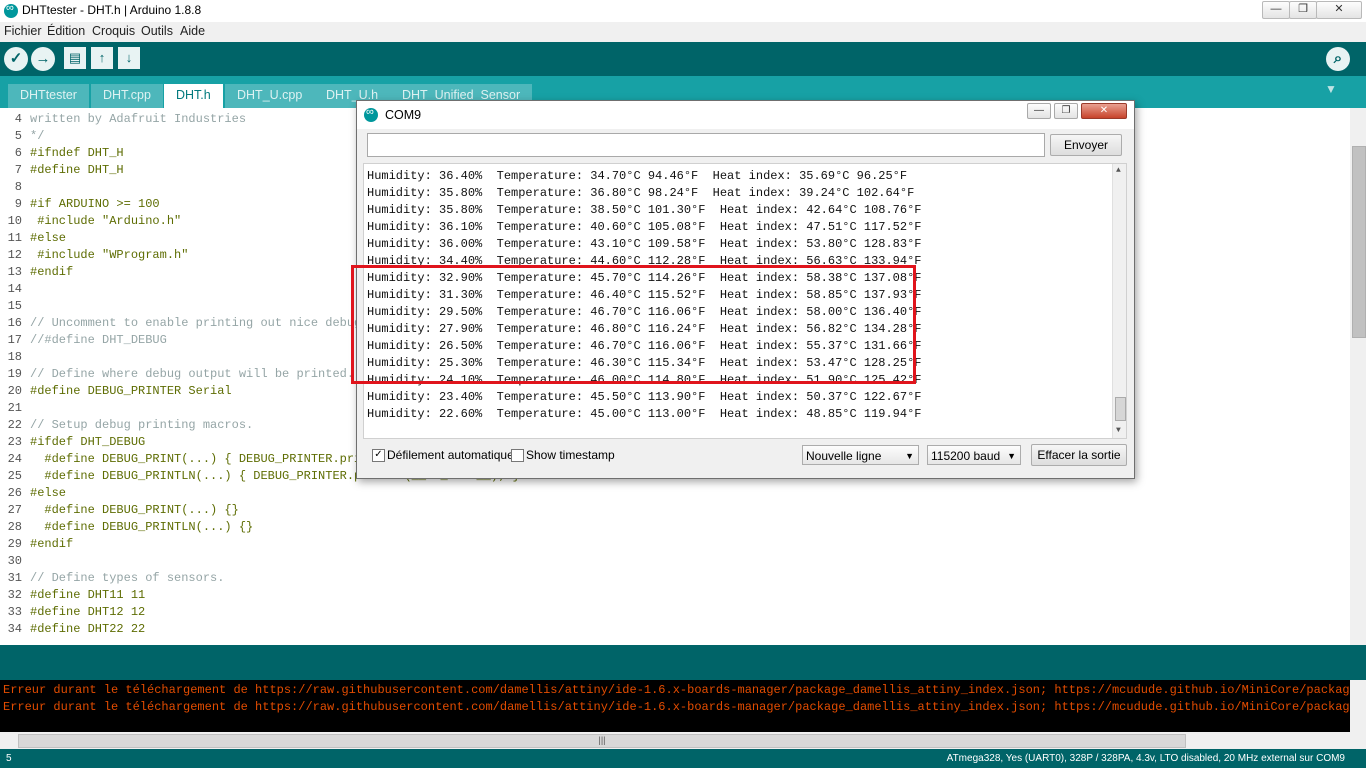 The image size is (1366, 768). What do you see at coordinates (102, 58) in the screenshot?
I see `open-sketch-icon: ↑` at bounding box center [102, 58].